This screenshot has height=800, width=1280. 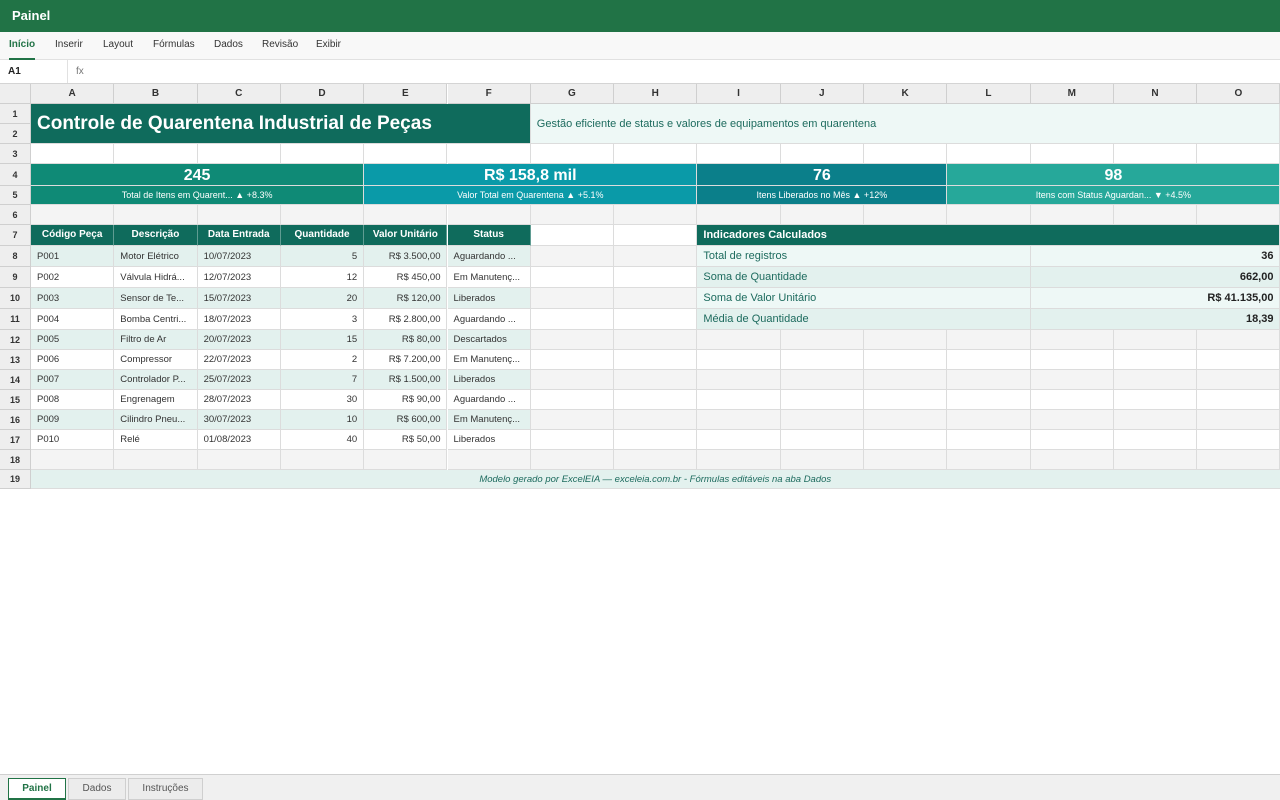 What do you see at coordinates (322, 235) in the screenshot?
I see `table-header-cell: Quantidade` at bounding box center [322, 235].